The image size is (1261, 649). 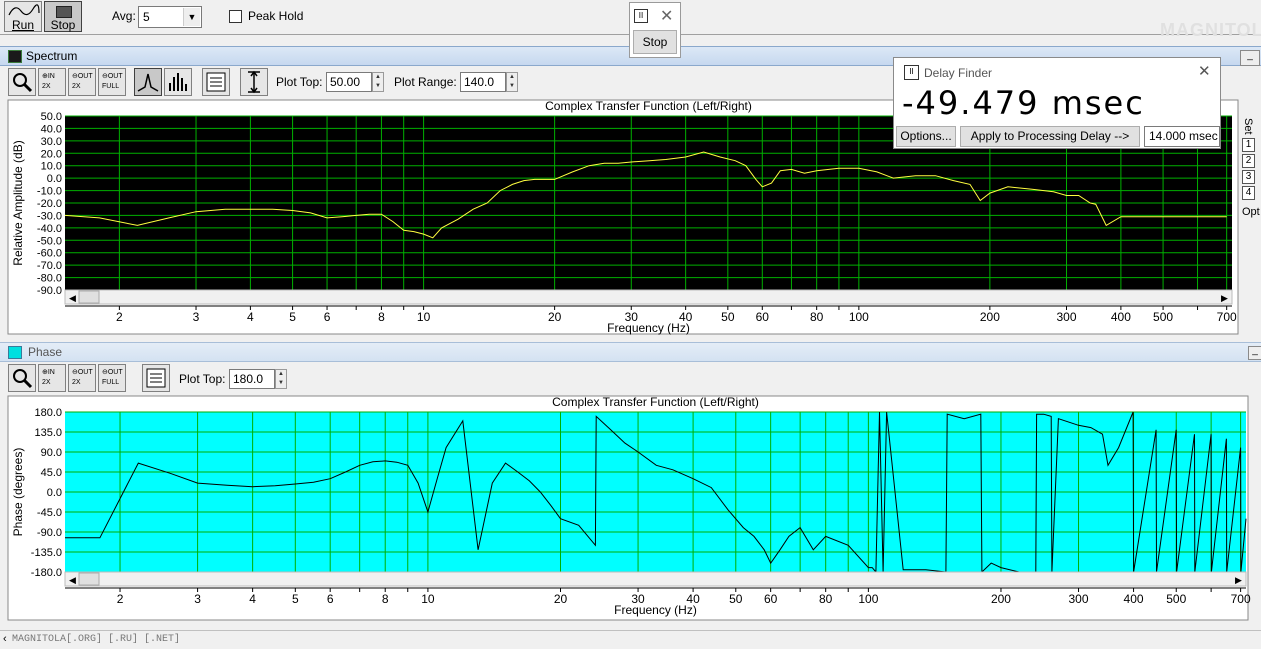 I want to click on avg-select: 5 ▼, so click(x=170, y=17).